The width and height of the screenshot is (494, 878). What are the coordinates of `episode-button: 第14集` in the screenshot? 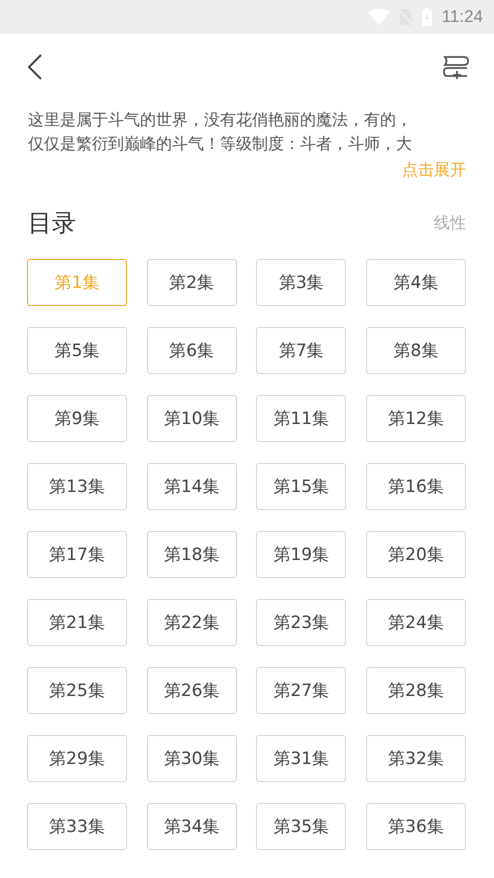 It's located at (191, 486).